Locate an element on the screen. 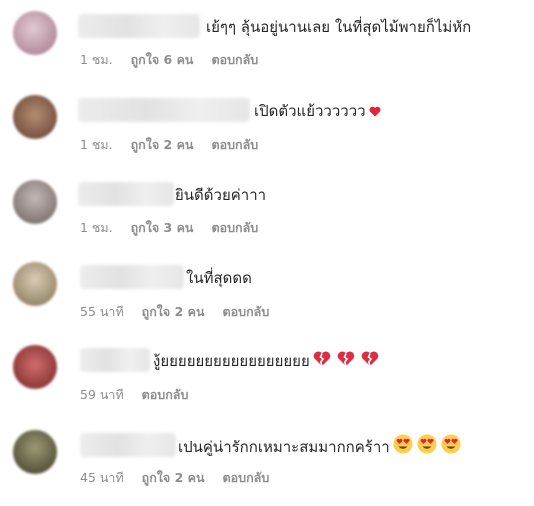 This screenshot has width=534, height=506. like-count: ถูกใจ 3 คน is located at coordinates (162, 227).